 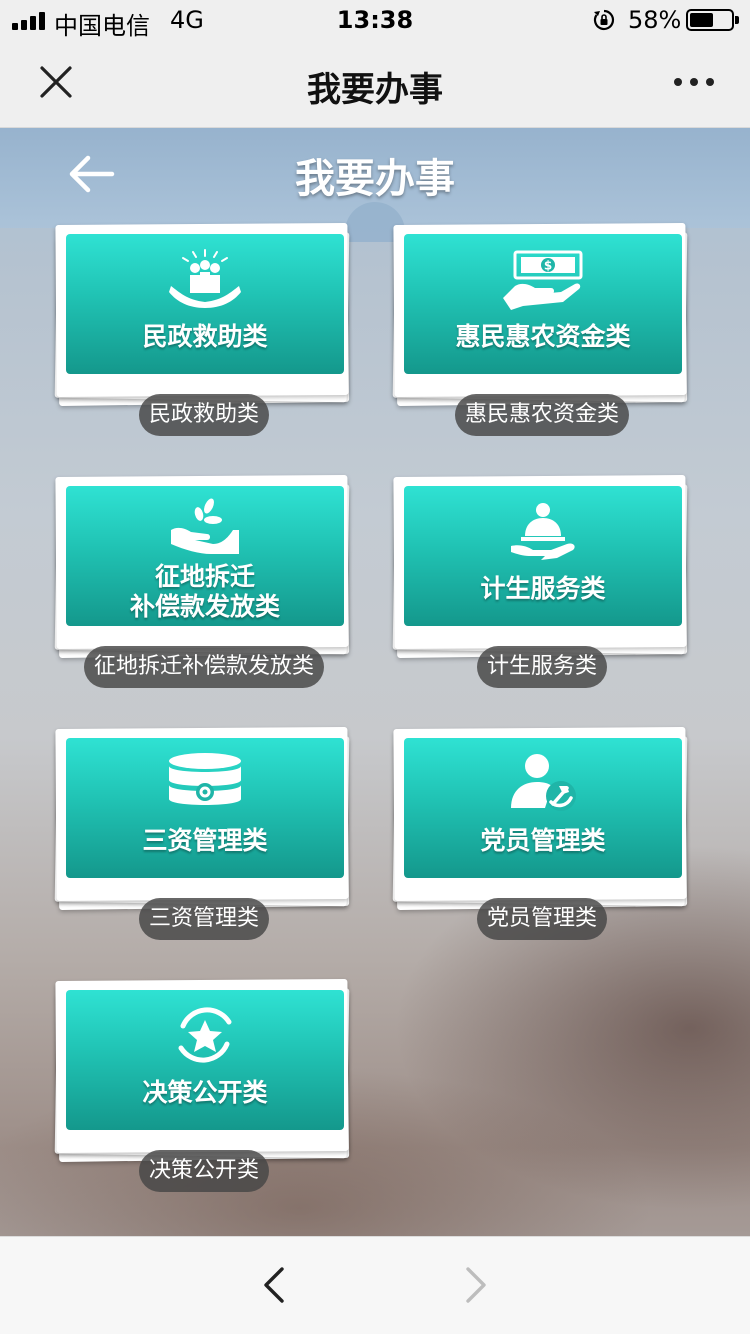 I want to click on card-tile: 计生服务类, so click(x=543, y=556).